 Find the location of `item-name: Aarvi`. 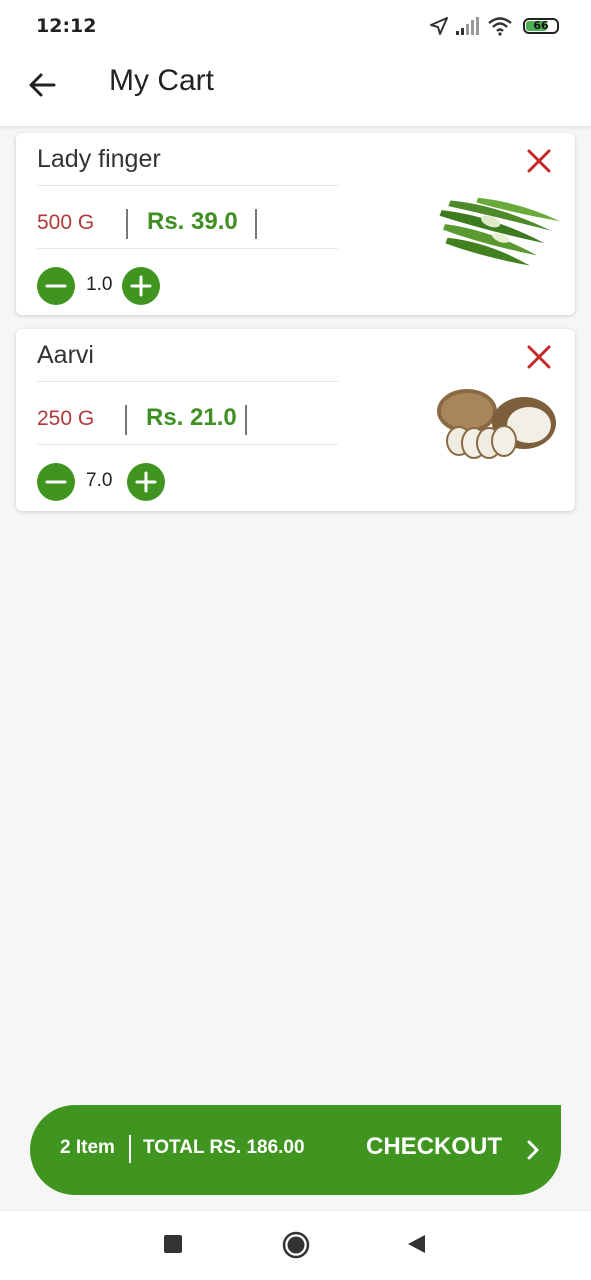

item-name: Aarvi is located at coordinates (65, 355).